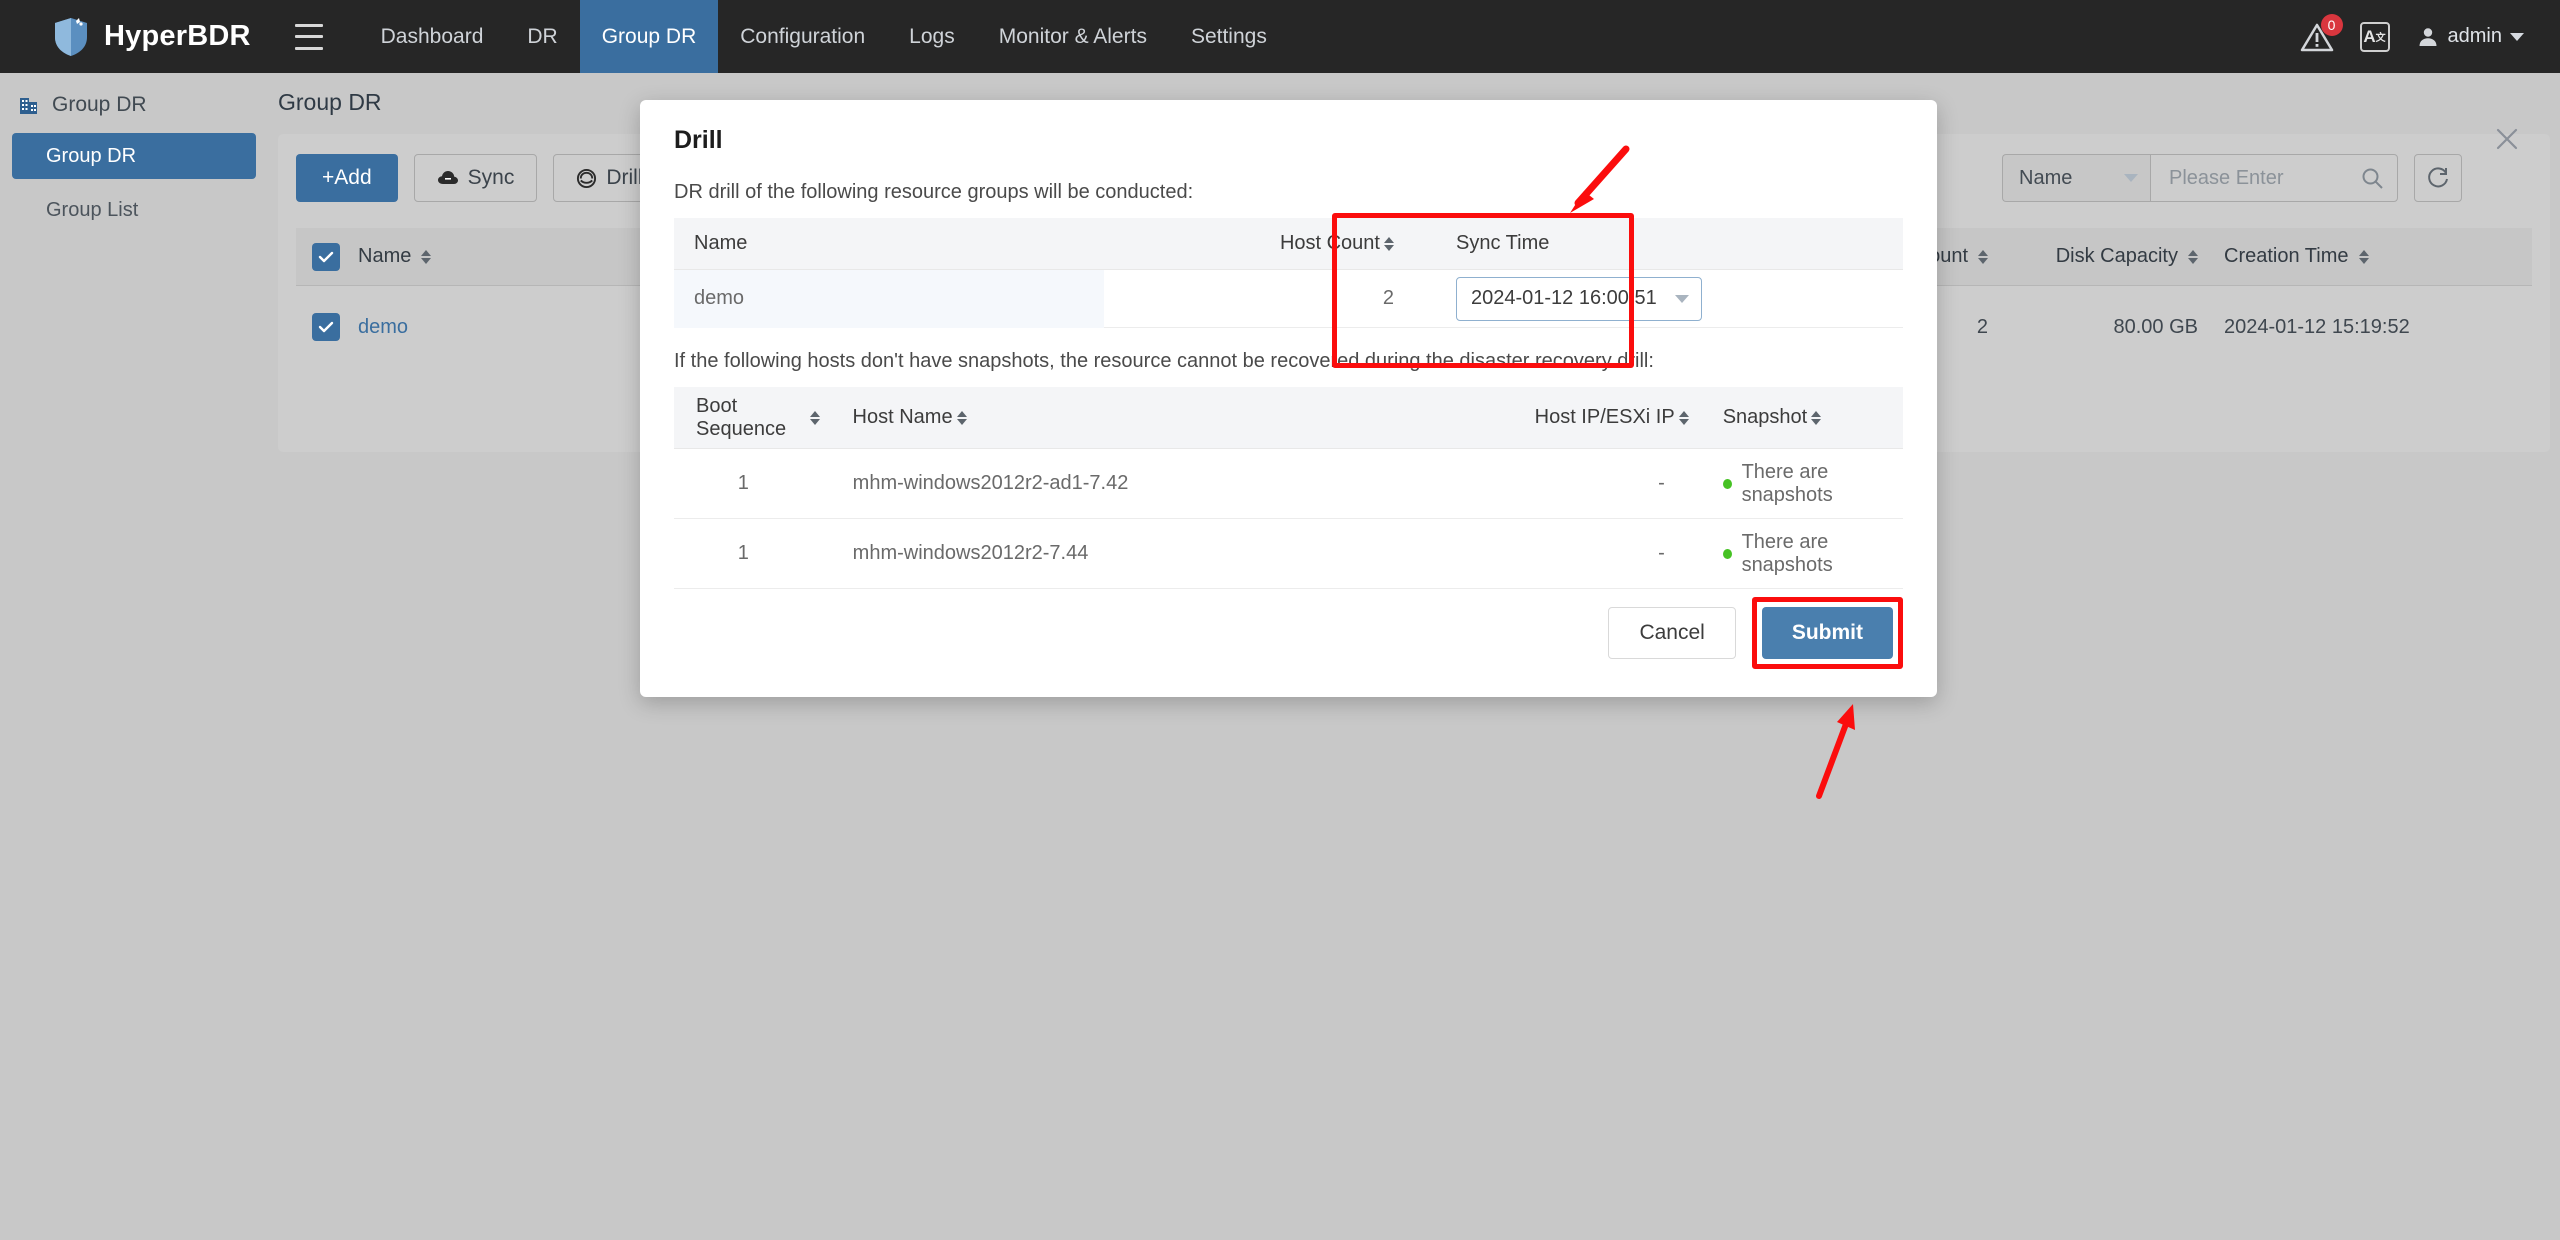 Image resolution: width=2560 pixels, height=1240 pixels. I want to click on column-header-disk-capacity: Disk Capacity, so click(2093, 256).